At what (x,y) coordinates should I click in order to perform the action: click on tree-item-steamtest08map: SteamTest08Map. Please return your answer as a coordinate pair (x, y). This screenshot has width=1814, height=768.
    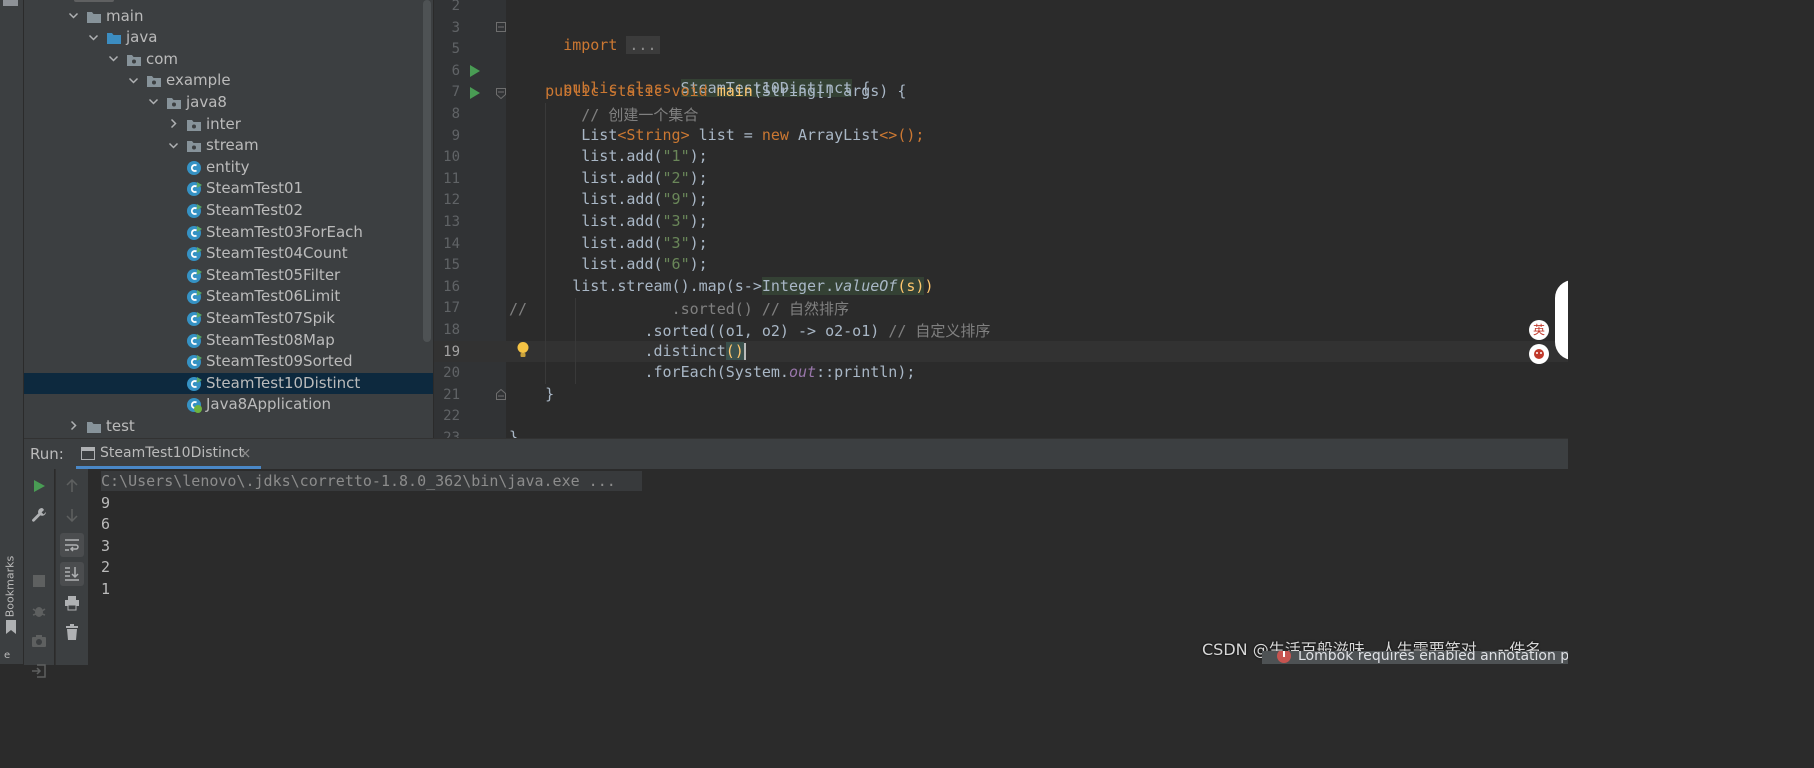
    Looking at the image, I should click on (228, 341).